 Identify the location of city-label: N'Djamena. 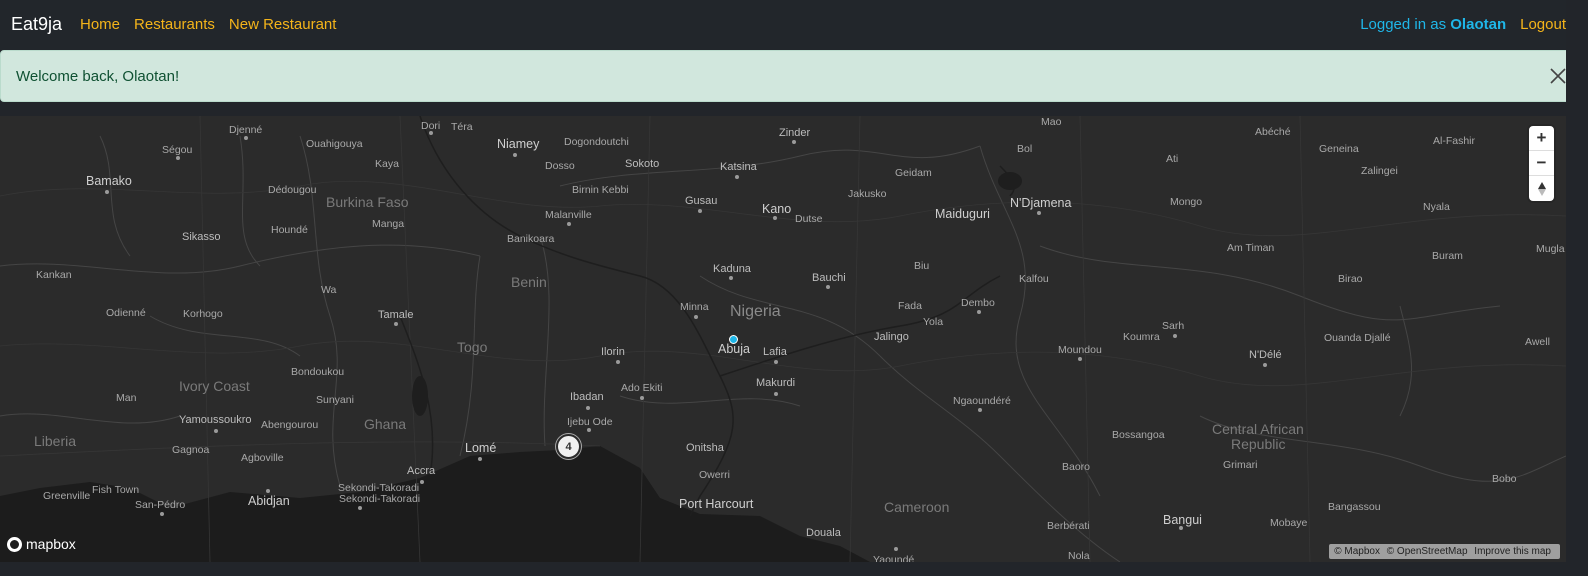
(1041, 203).